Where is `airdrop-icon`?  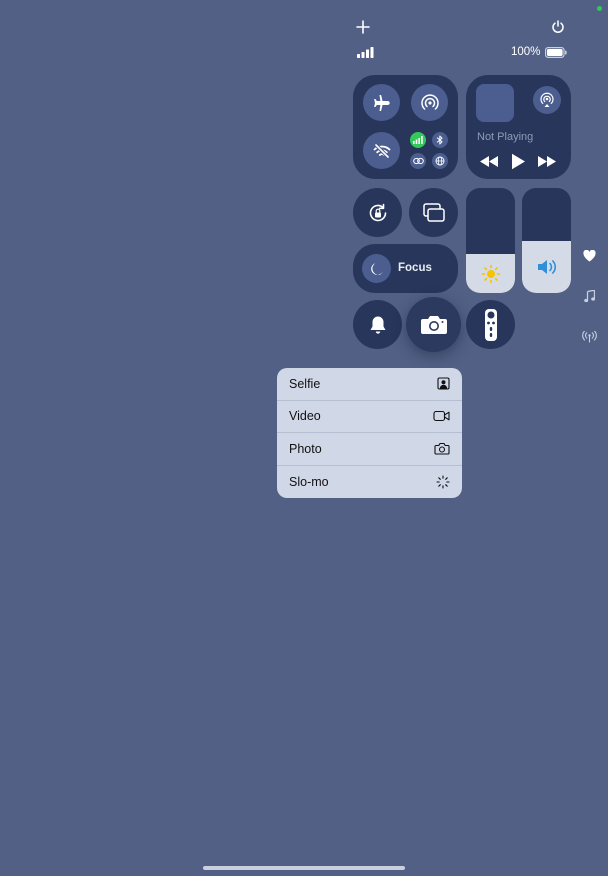
airdrop-icon is located at coordinates (429, 101).